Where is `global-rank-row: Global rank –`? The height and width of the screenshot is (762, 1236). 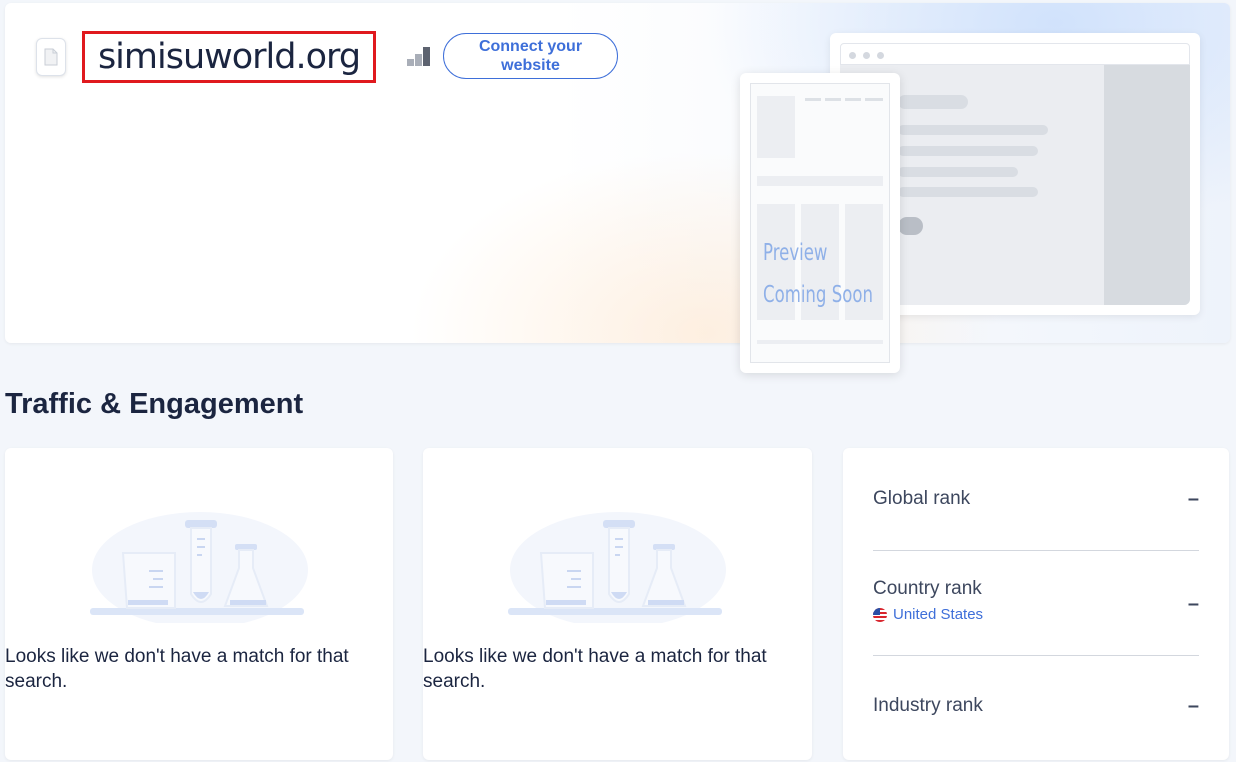
global-rank-row: Global rank – is located at coordinates (1036, 499).